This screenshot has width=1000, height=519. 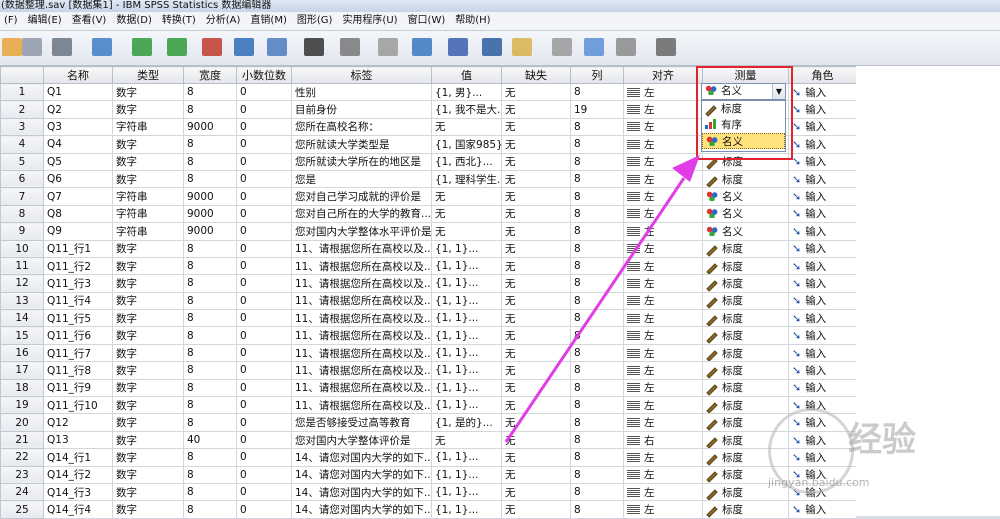 What do you see at coordinates (22, 109) in the screenshot?
I see `row-number: 2` at bounding box center [22, 109].